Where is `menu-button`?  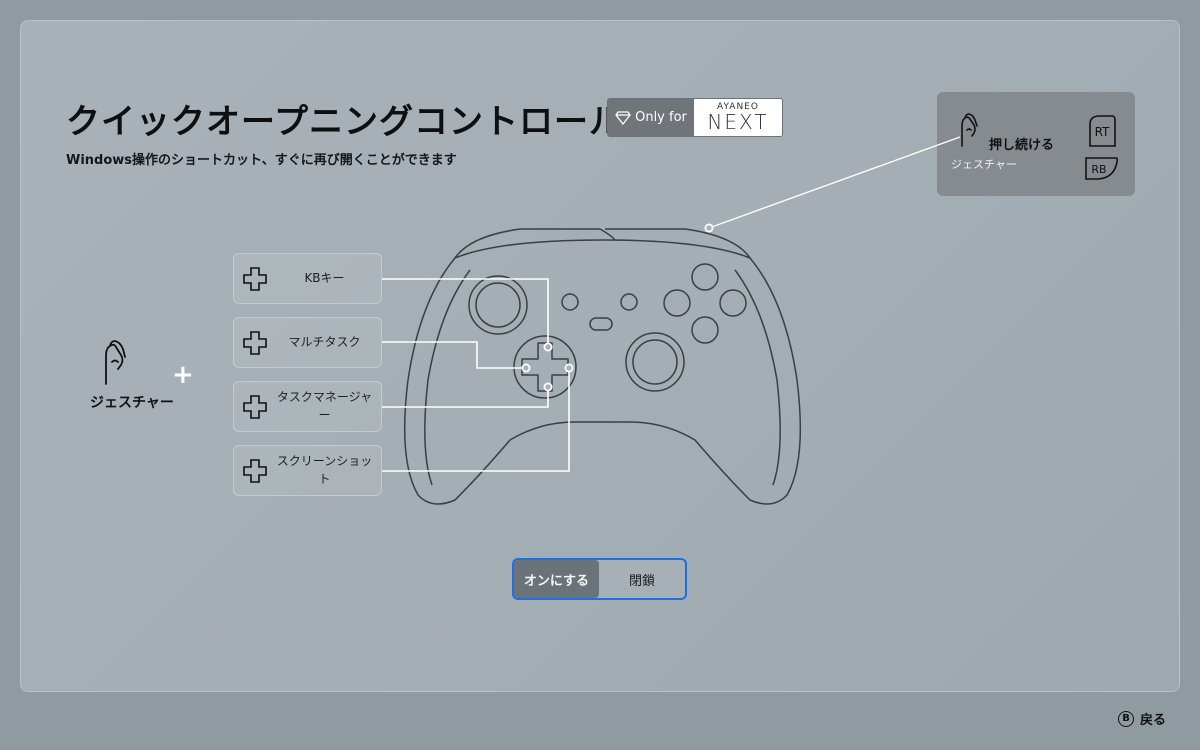
menu-button is located at coordinates (629, 302).